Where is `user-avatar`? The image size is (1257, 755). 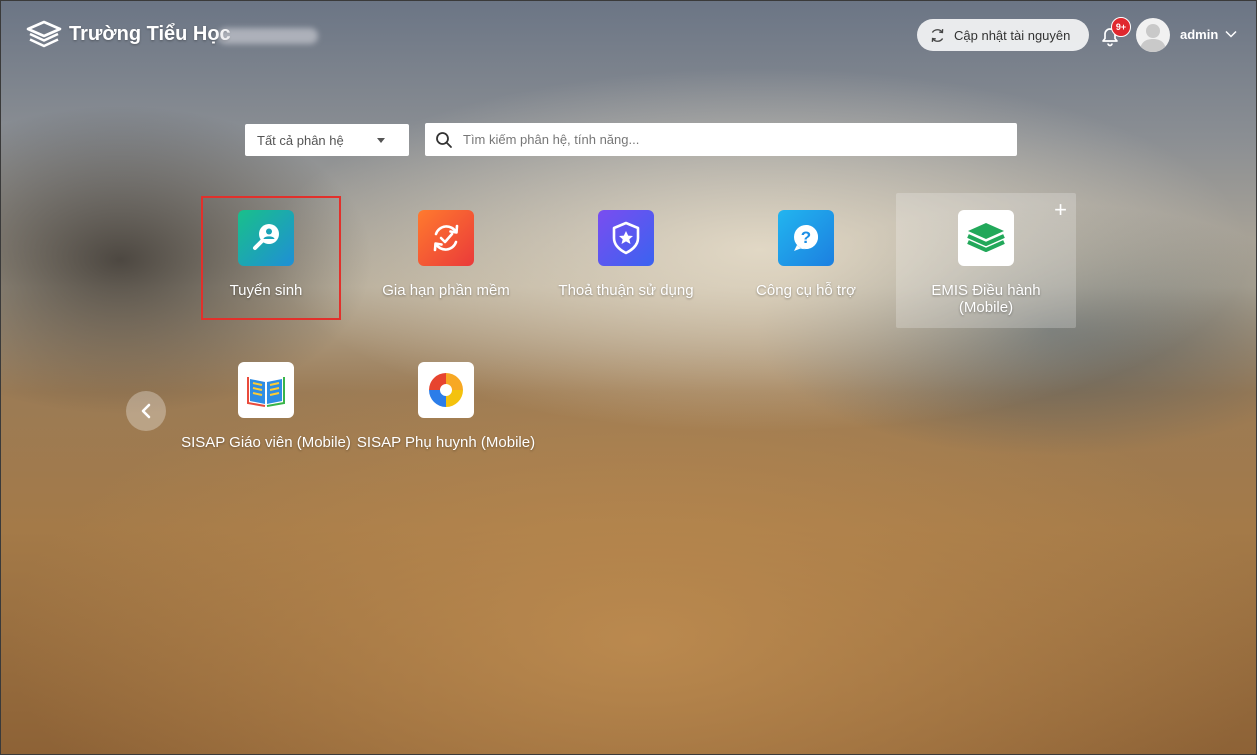
user-avatar is located at coordinates (1153, 35).